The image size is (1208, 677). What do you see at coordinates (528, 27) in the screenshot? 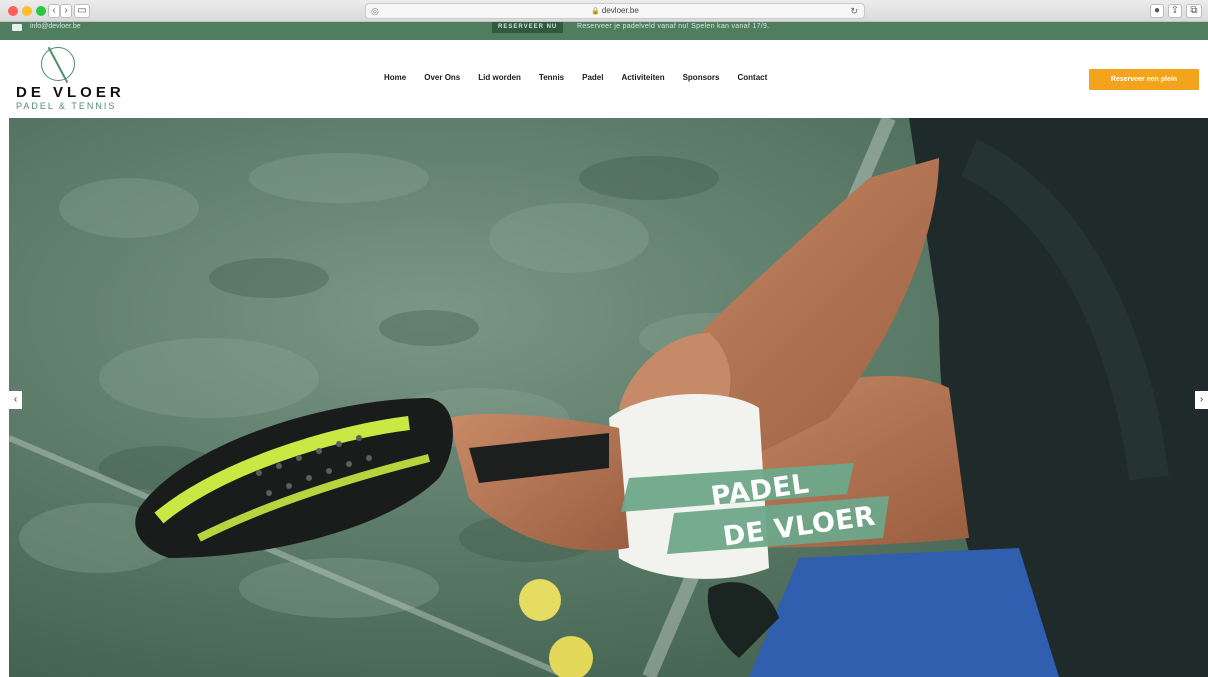
I see `reserve-now-button: RESERVEER NU` at bounding box center [528, 27].